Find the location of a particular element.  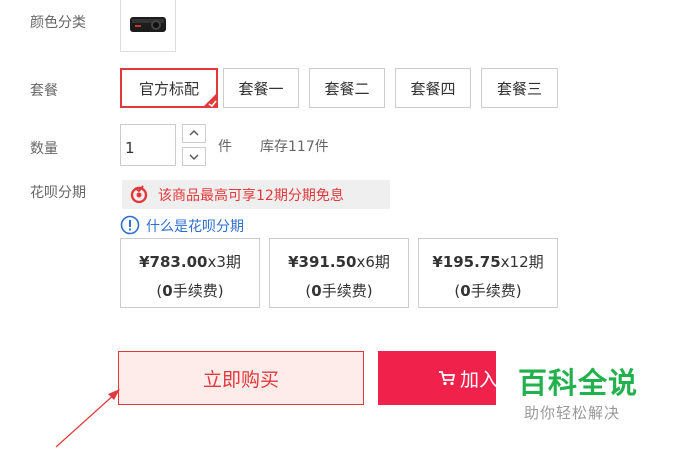

package-option-4: 套餐四 is located at coordinates (433, 88).